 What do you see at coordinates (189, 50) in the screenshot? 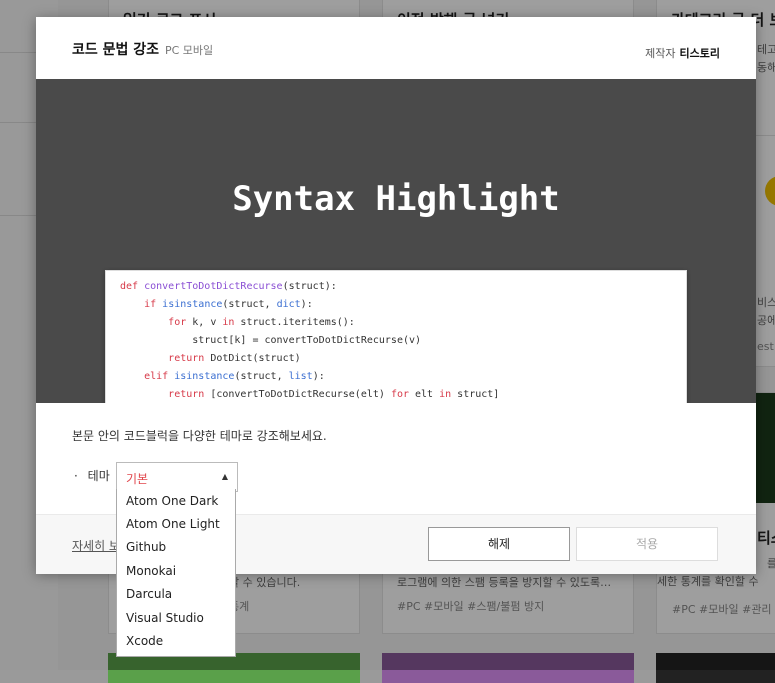
I see `modal-platforms: PC 모바일` at bounding box center [189, 50].